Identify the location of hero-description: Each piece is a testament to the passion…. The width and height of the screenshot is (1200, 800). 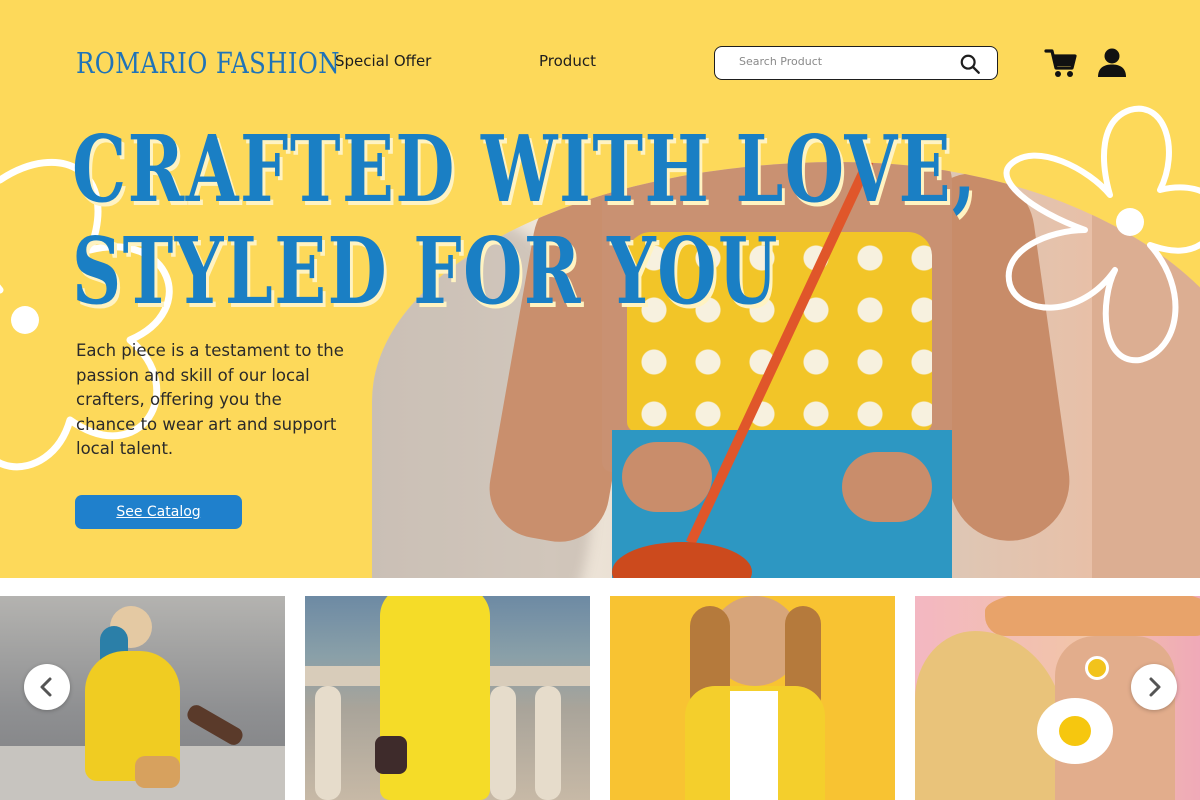
(210, 399).